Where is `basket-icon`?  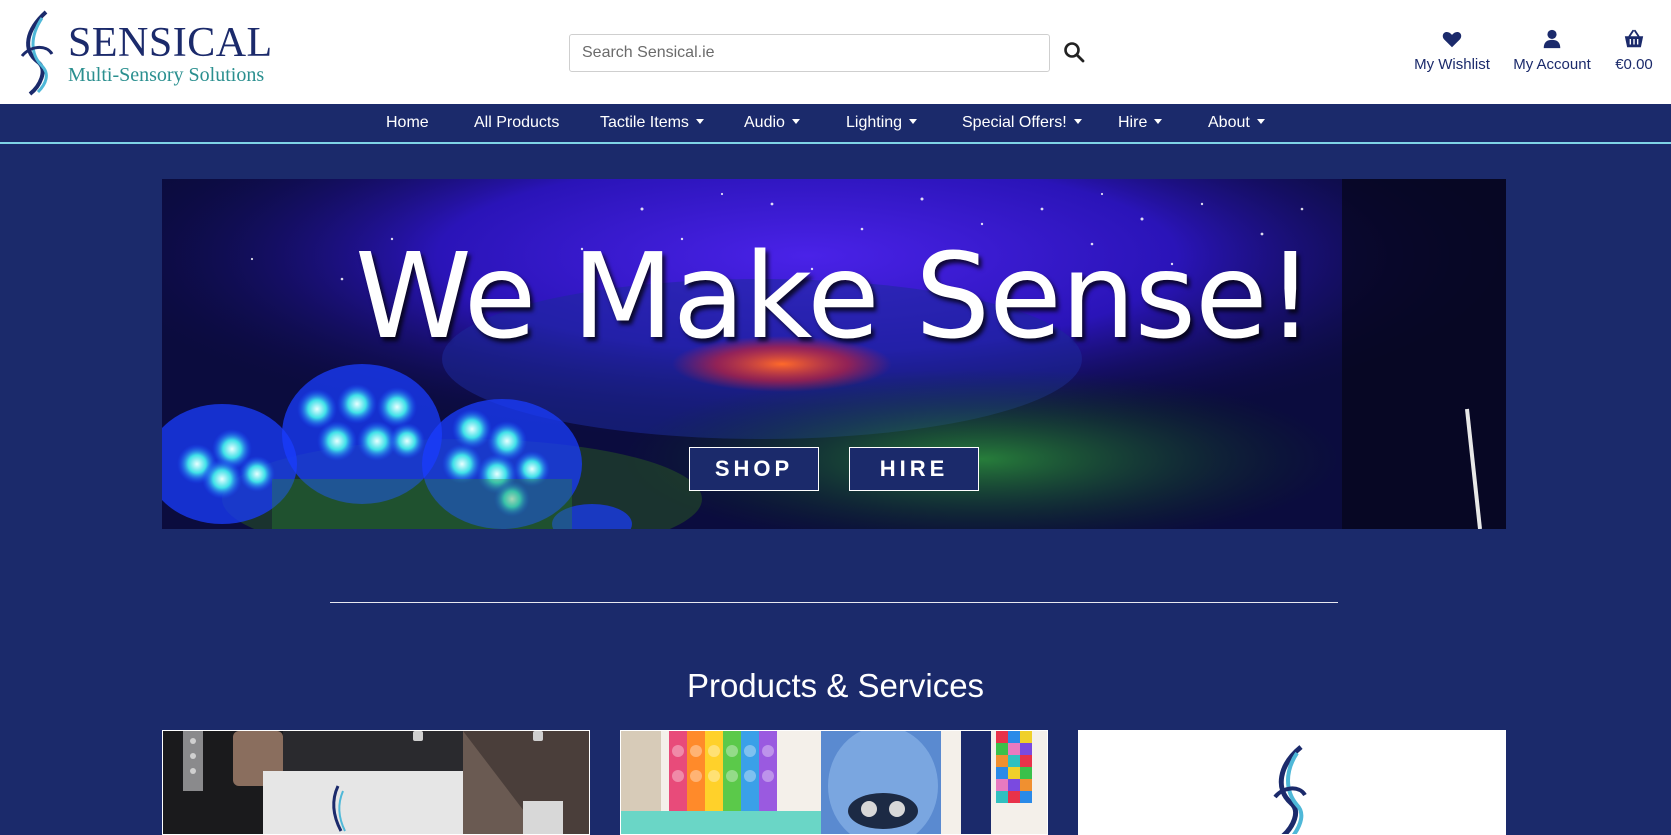
basket-icon is located at coordinates (1634, 38).